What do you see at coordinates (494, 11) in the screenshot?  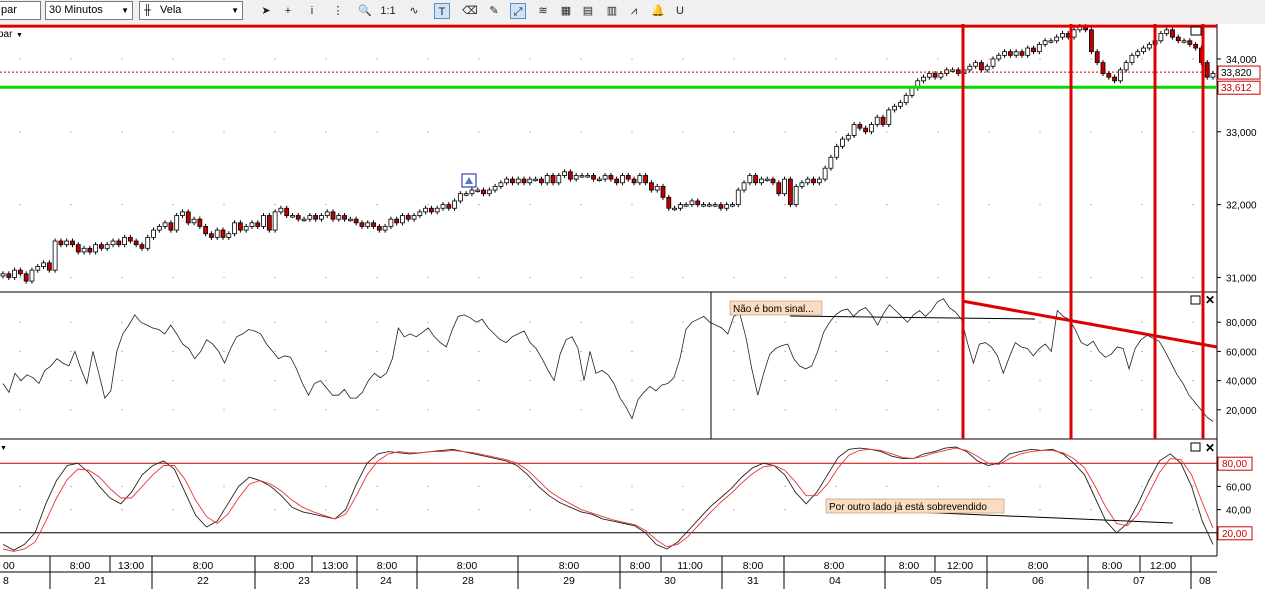 I see `draw-tool-button: ✎` at bounding box center [494, 11].